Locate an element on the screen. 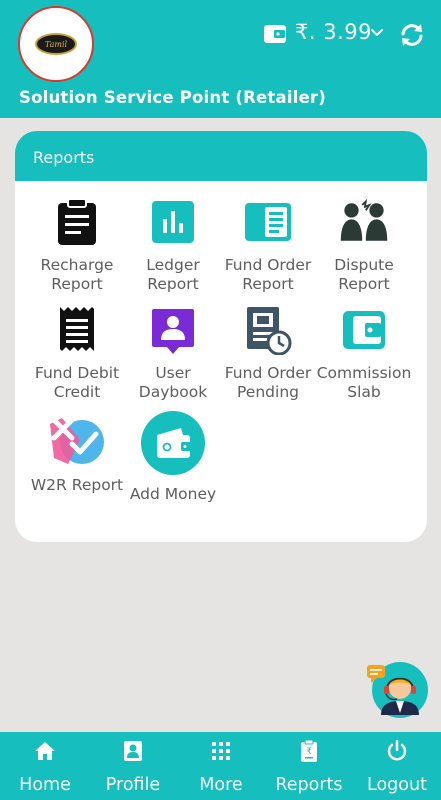  check-cross-icon is located at coordinates (77, 440).